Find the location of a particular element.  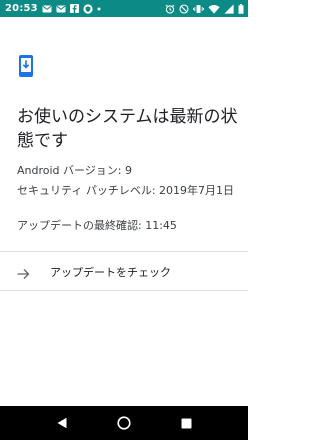

do-not-disturb-icon is located at coordinates (184, 8).